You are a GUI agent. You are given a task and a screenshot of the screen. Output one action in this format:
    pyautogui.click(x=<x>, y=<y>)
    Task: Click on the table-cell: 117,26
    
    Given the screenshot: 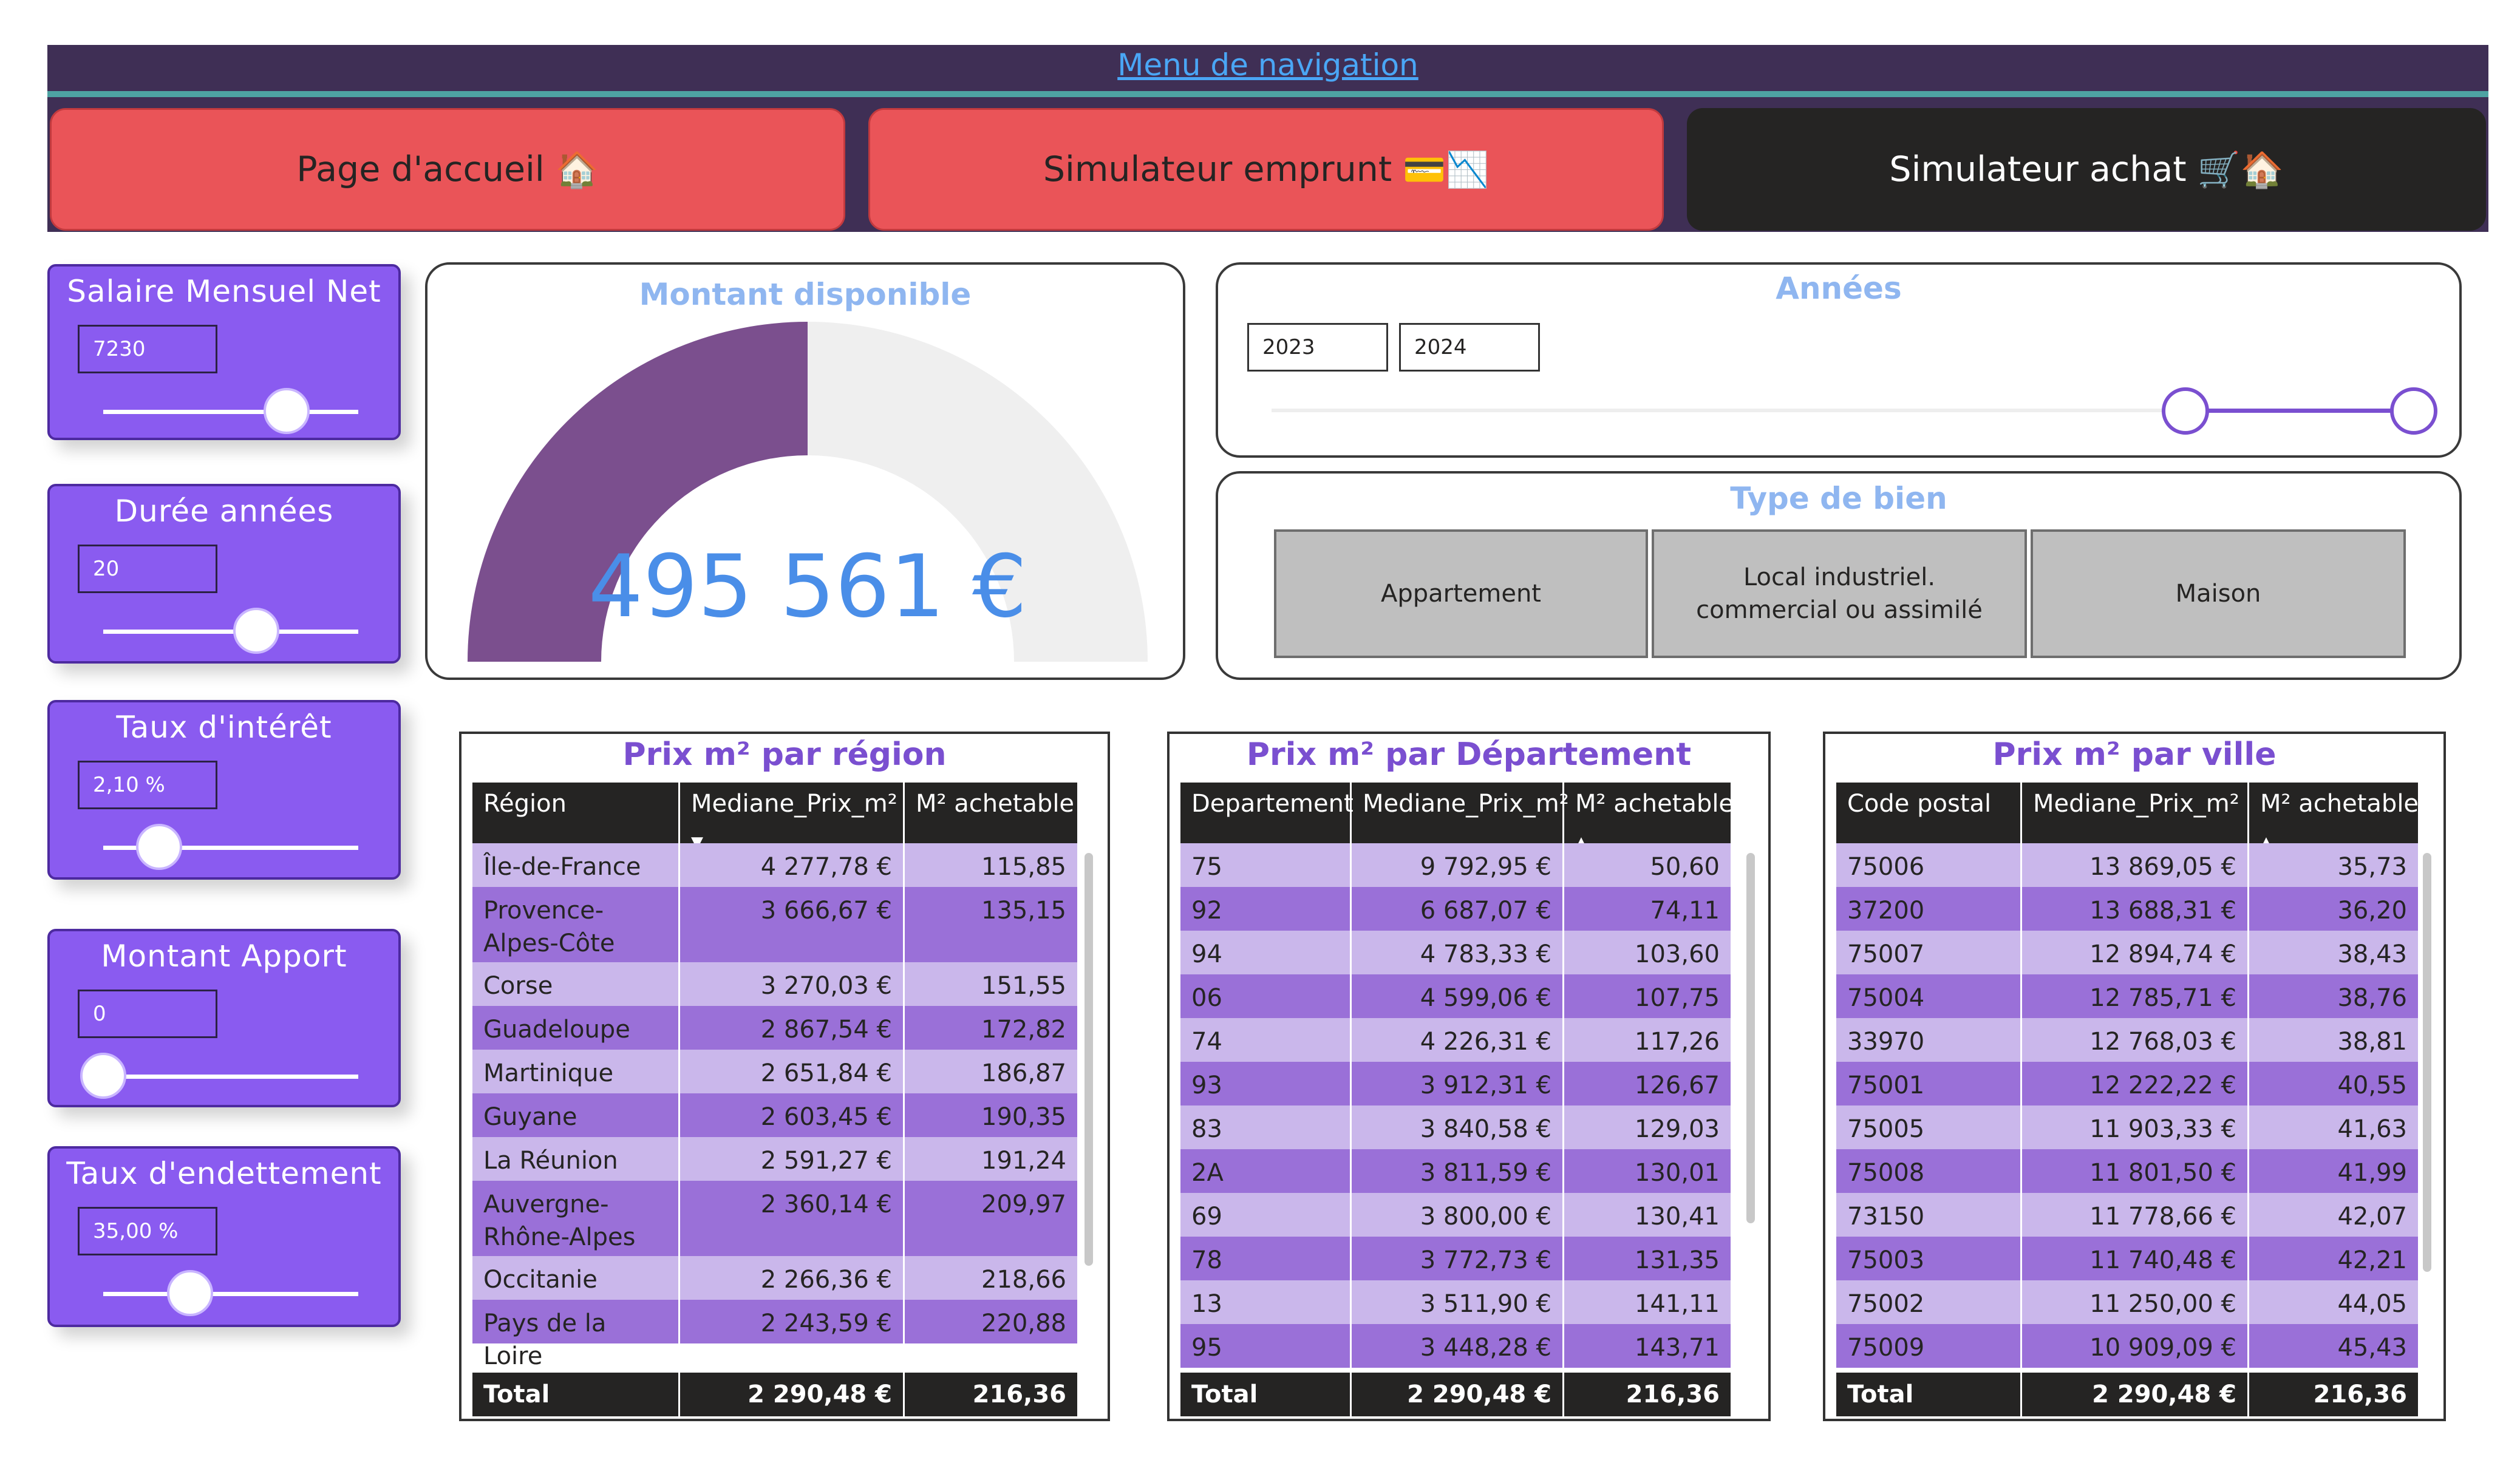 What is the action you would take?
    pyautogui.click(x=1677, y=1042)
    